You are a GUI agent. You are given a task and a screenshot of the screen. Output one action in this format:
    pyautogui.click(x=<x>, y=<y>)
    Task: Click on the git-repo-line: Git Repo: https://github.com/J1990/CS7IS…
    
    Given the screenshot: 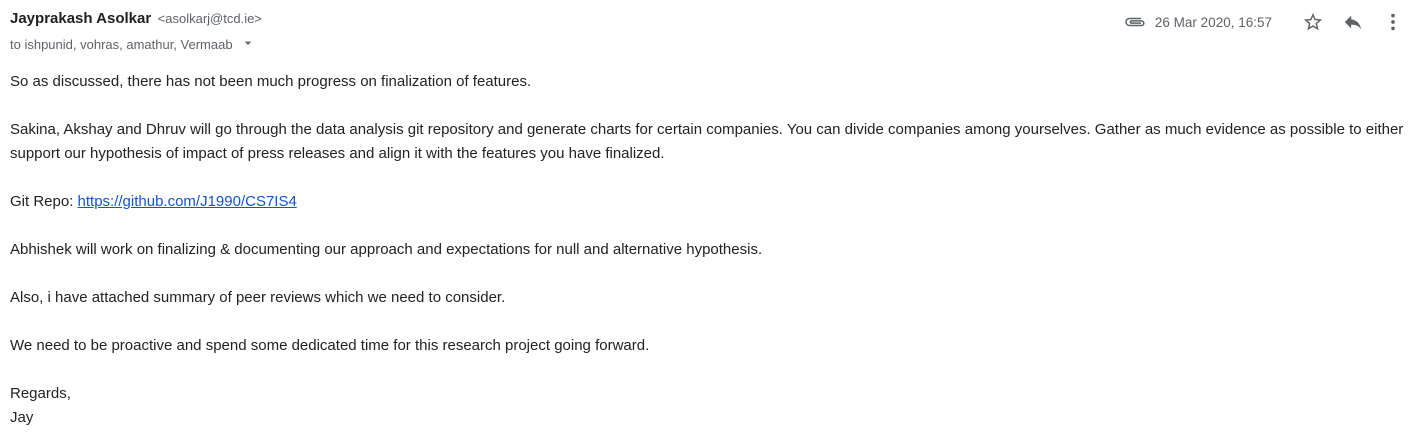 What is the action you would take?
    pyautogui.click(x=707, y=202)
    